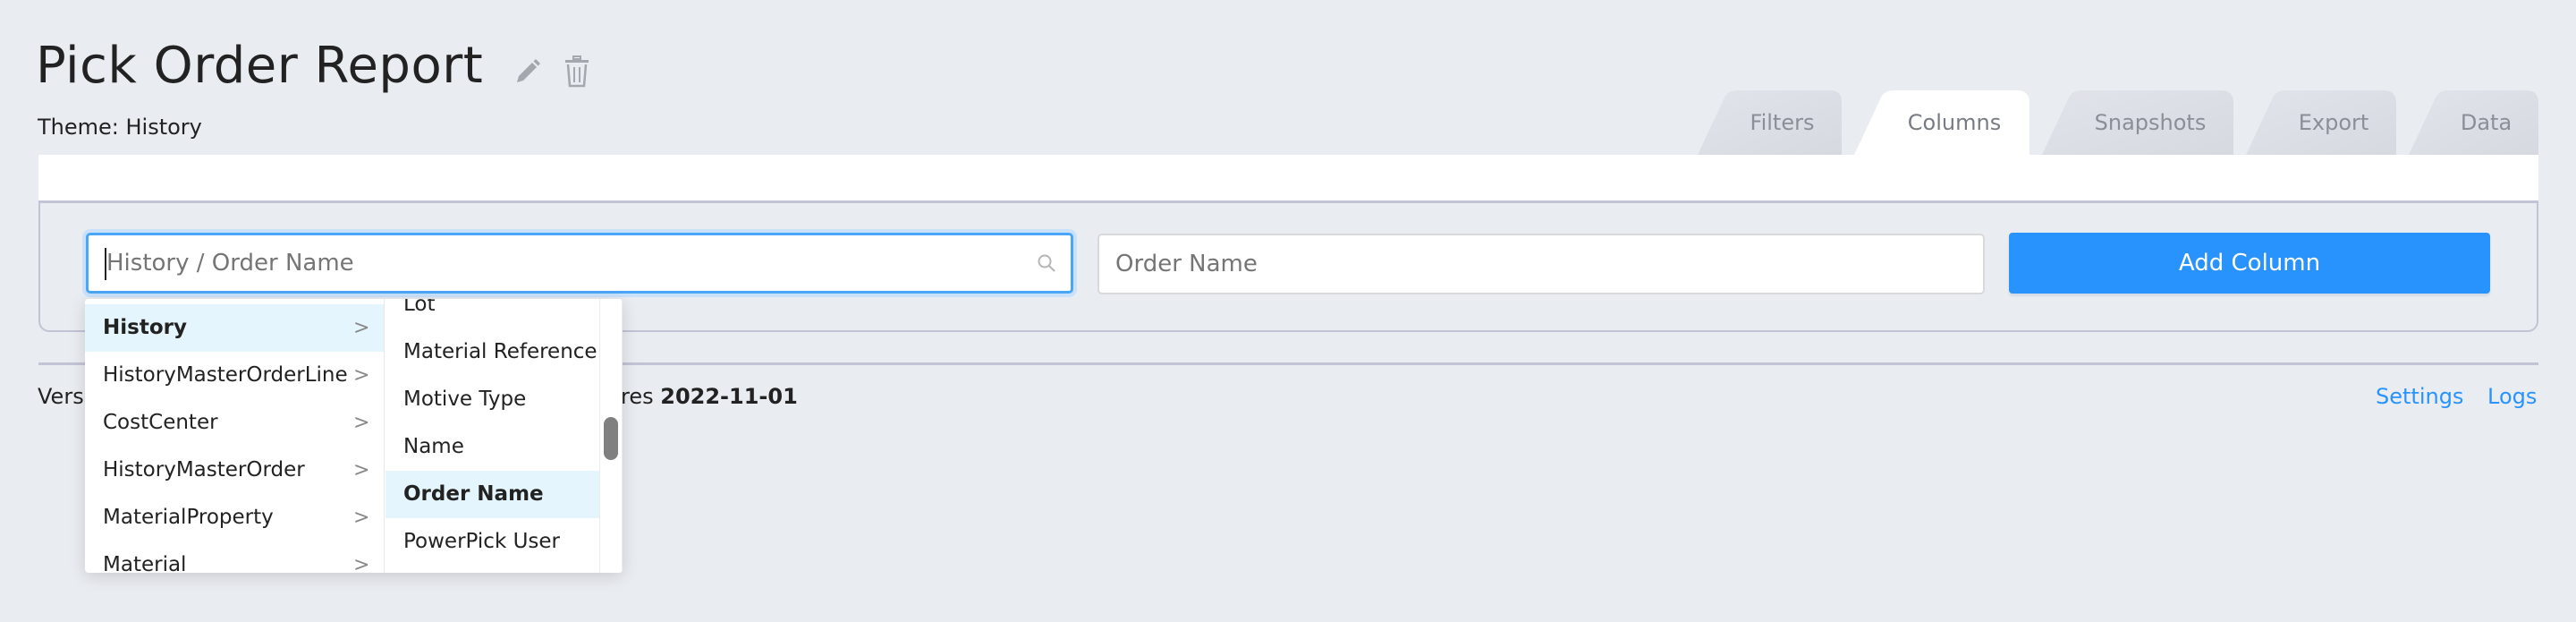 The image size is (2576, 622). What do you see at coordinates (729, 396) in the screenshot?
I see `expiry-date: 2022-11-01` at bounding box center [729, 396].